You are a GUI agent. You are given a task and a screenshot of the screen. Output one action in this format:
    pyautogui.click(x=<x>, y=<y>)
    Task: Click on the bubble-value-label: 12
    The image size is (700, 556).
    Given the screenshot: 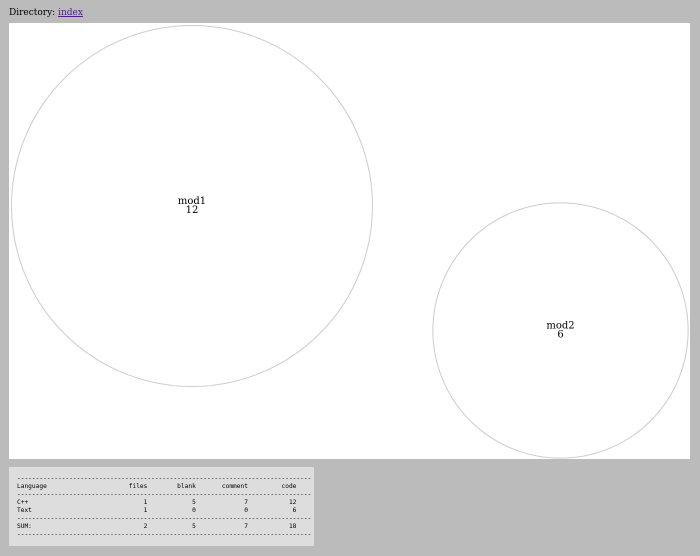 What is the action you would take?
    pyautogui.click(x=192, y=210)
    